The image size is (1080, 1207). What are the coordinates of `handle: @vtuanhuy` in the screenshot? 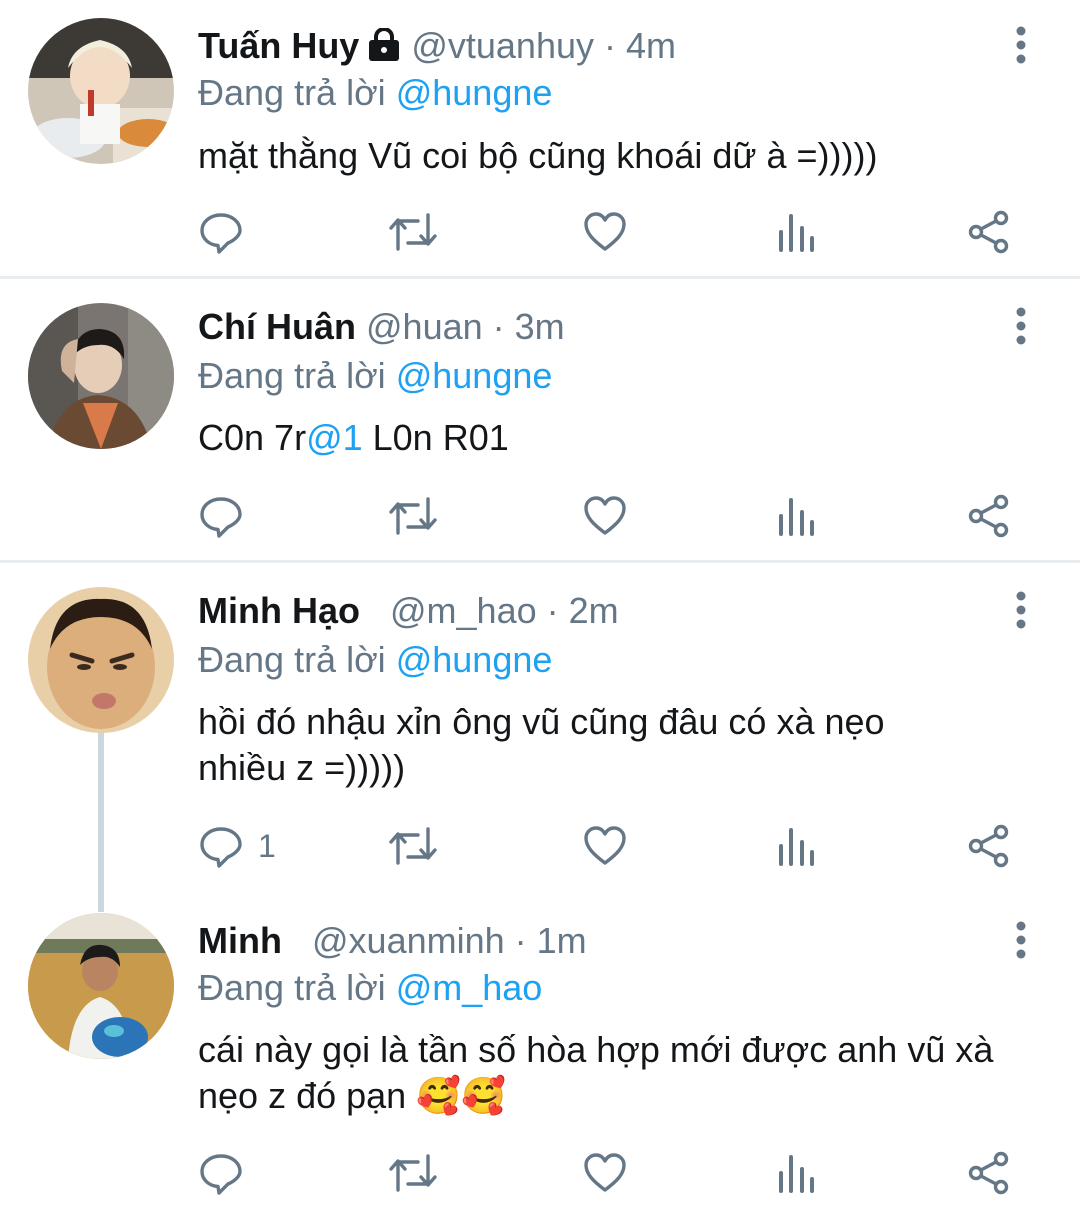 It's located at (502, 45).